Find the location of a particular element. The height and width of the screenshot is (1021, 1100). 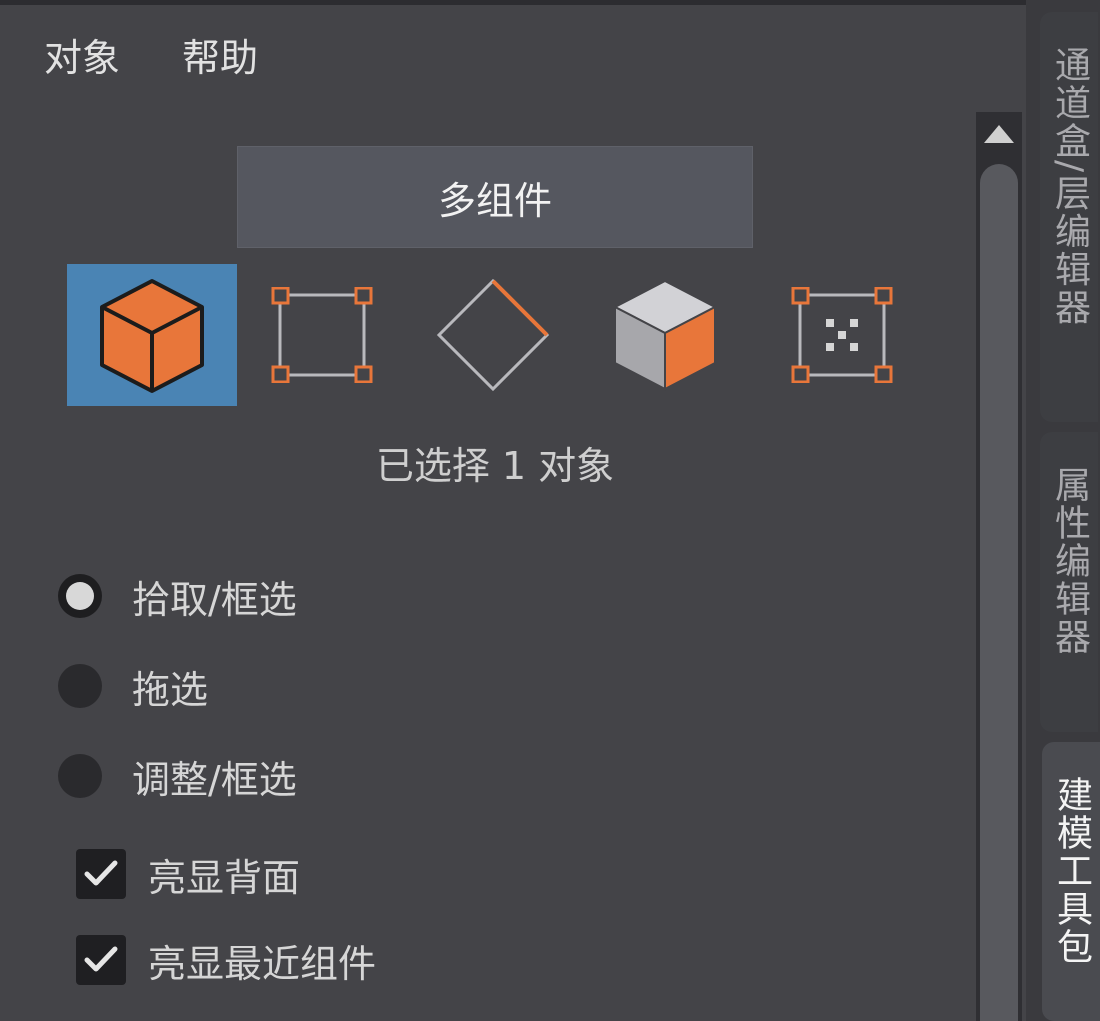

scrollbar-thumb is located at coordinates (999, 592).